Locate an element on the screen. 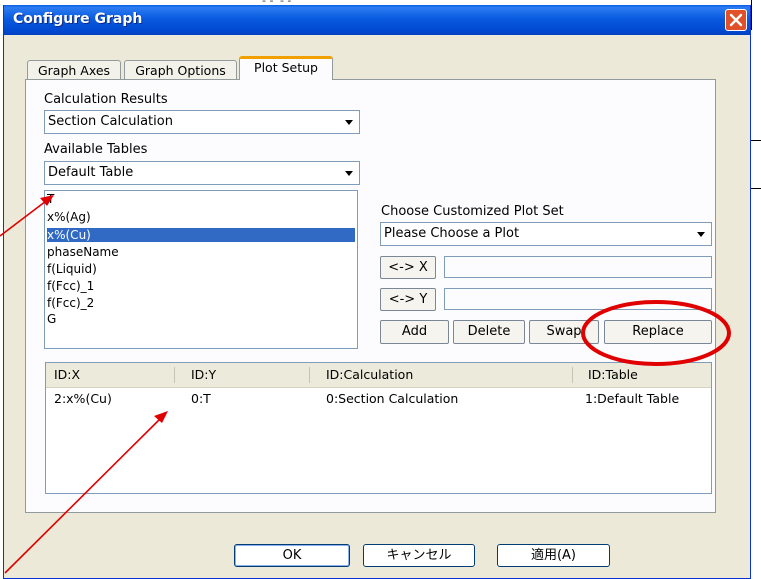 The image size is (761, 579). table-cell: 0:Section Calculation is located at coordinates (392, 398).